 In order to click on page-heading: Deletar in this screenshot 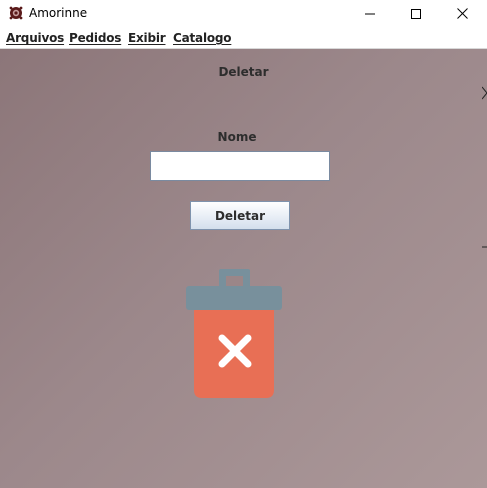, I will do `click(243, 72)`.